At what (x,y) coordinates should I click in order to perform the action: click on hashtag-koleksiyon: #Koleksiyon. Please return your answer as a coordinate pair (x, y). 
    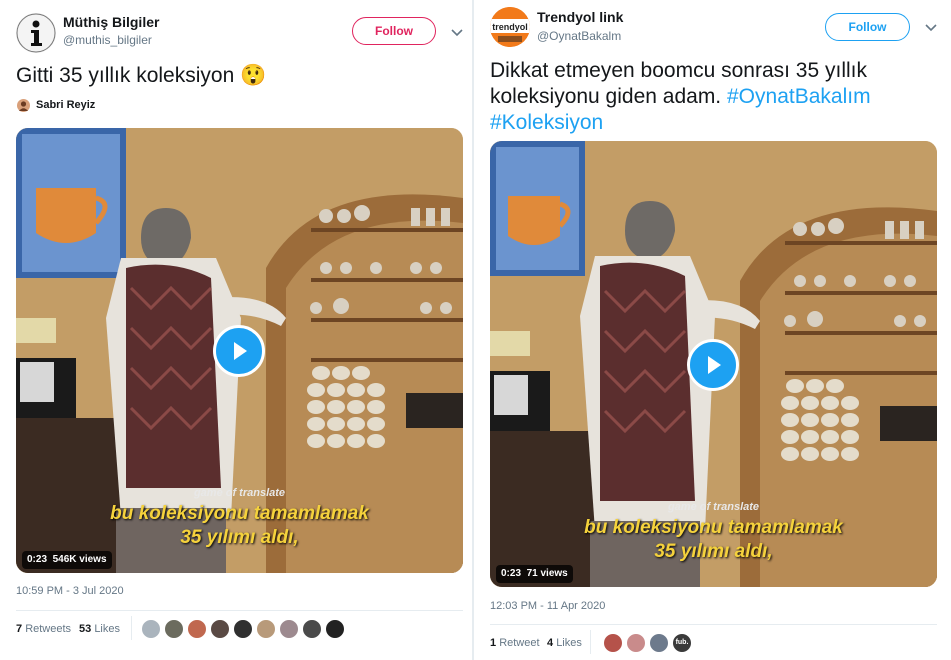
    Looking at the image, I should click on (546, 122).